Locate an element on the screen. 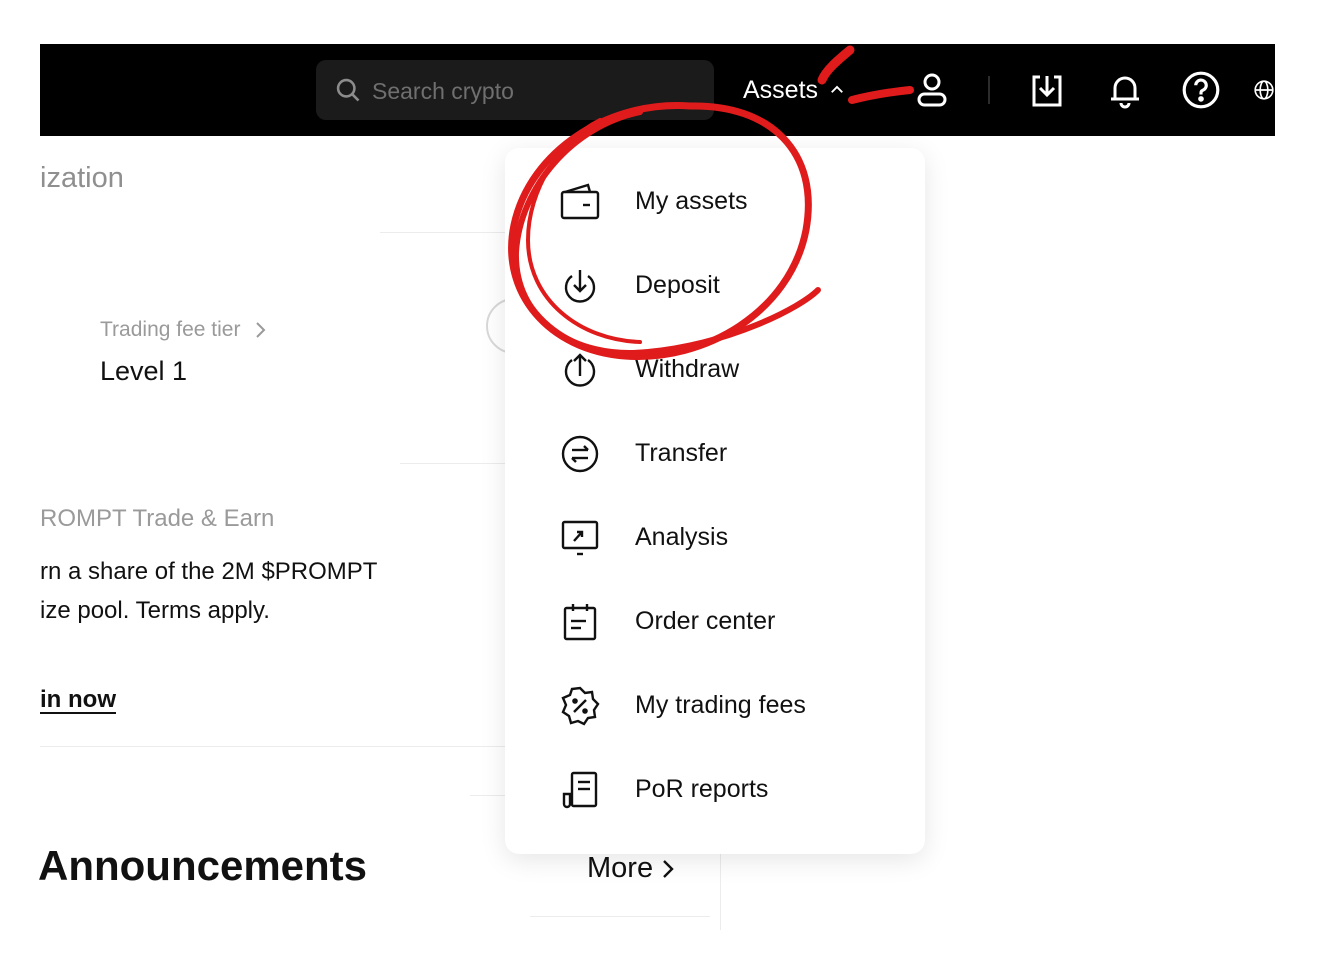  user-account-button is located at coordinates (932, 90).